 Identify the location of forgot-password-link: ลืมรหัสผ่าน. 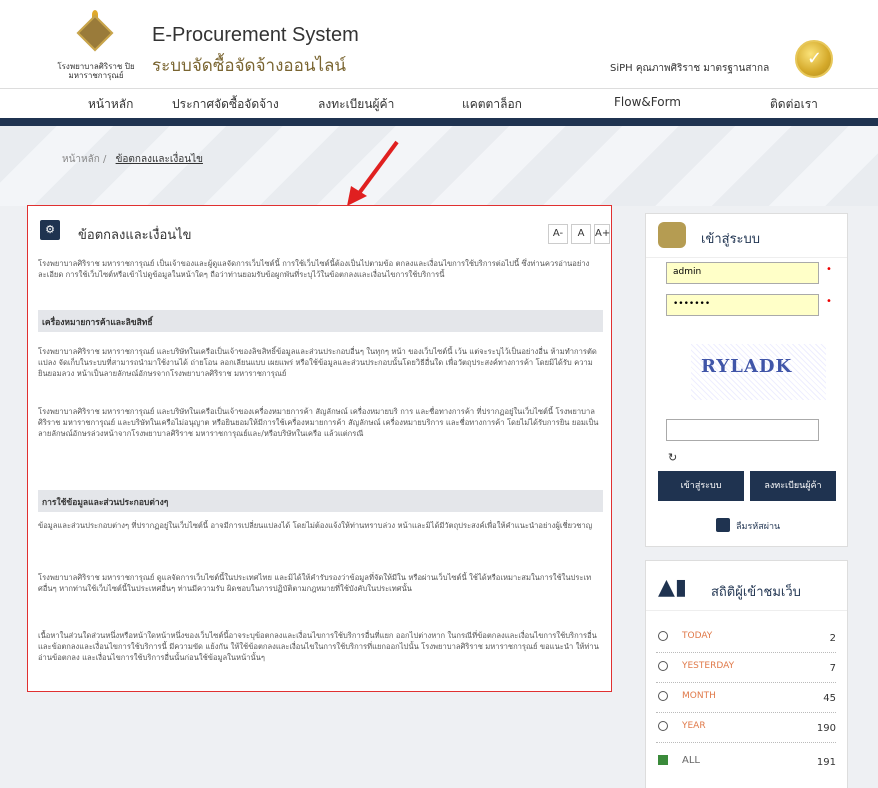
(758, 526).